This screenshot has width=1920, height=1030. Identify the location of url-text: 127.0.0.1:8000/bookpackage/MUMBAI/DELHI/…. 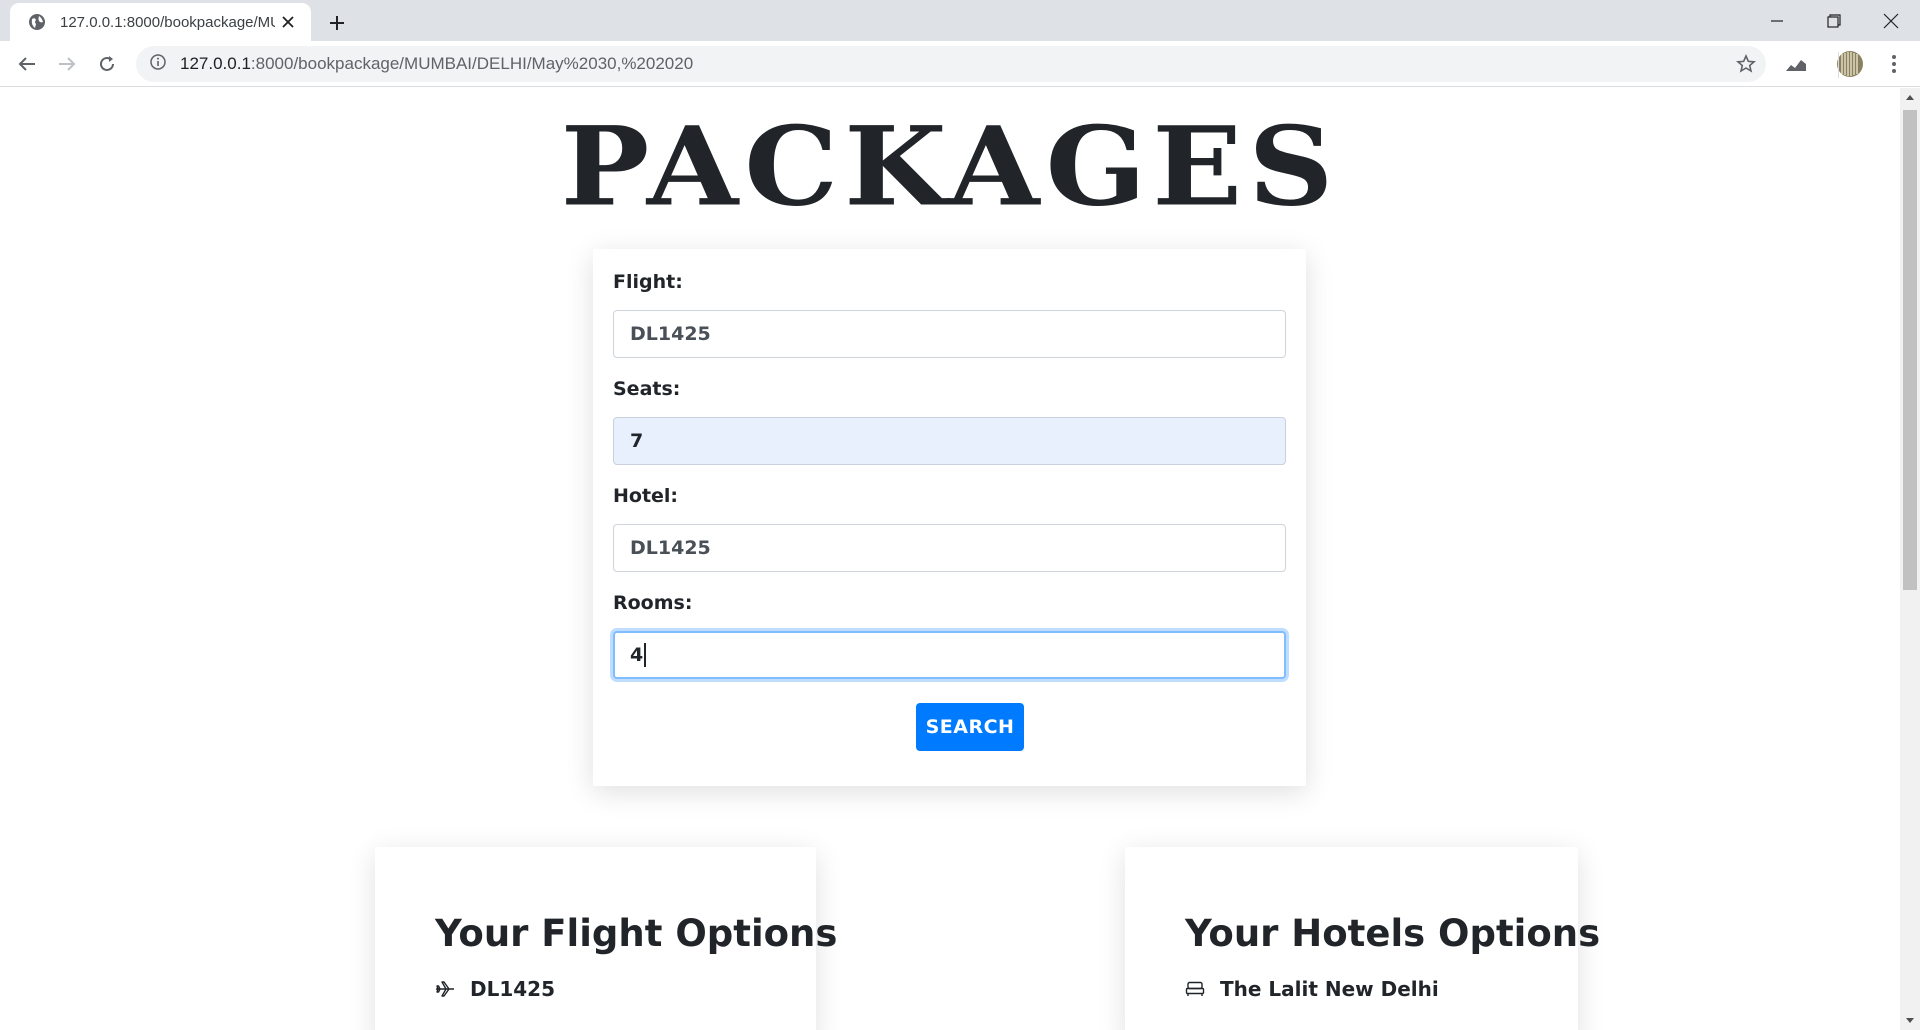
(436, 64).